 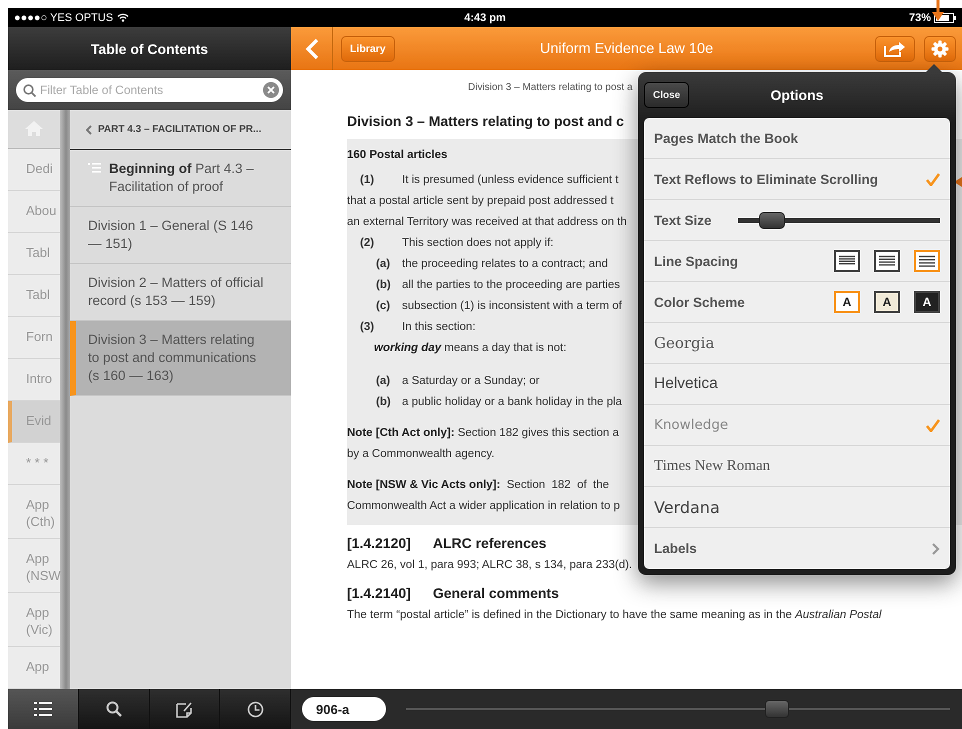 What do you see at coordinates (683, 220) in the screenshot?
I see `option-label: Text Size` at bounding box center [683, 220].